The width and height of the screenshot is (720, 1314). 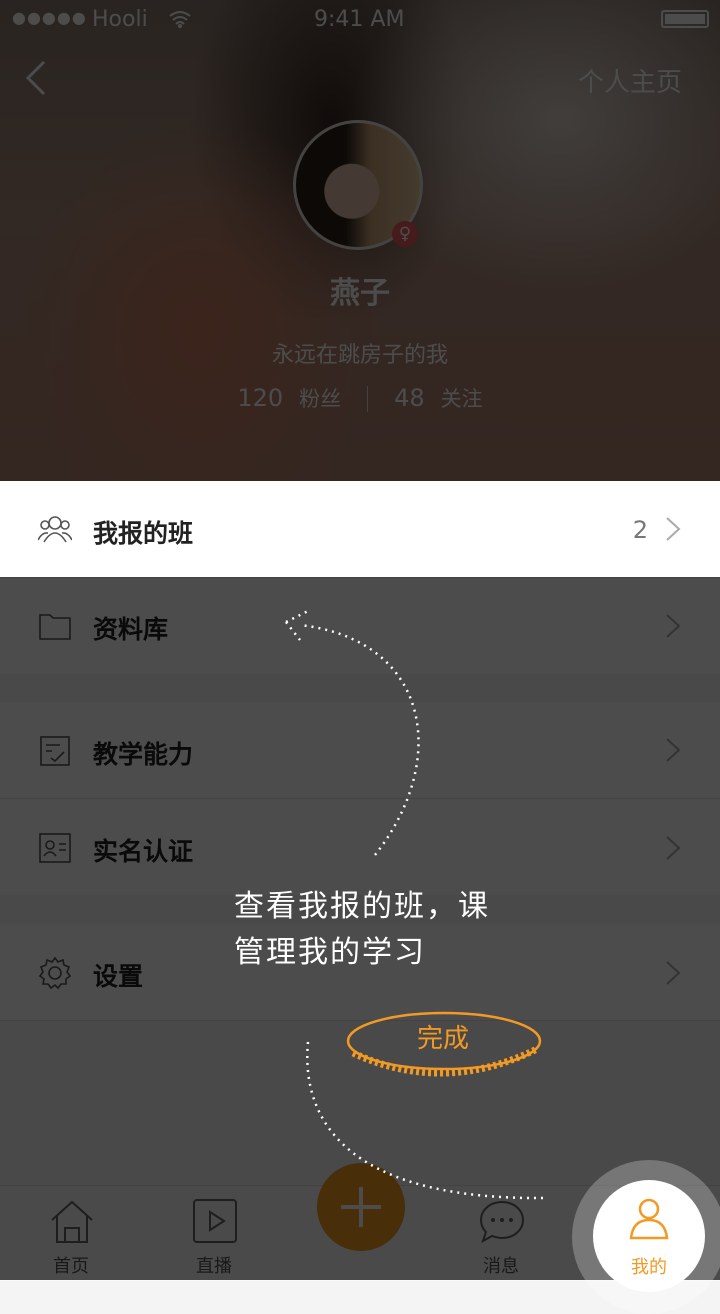 What do you see at coordinates (443, 1036) in the screenshot?
I see `done-button-label: 完成` at bounding box center [443, 1036].